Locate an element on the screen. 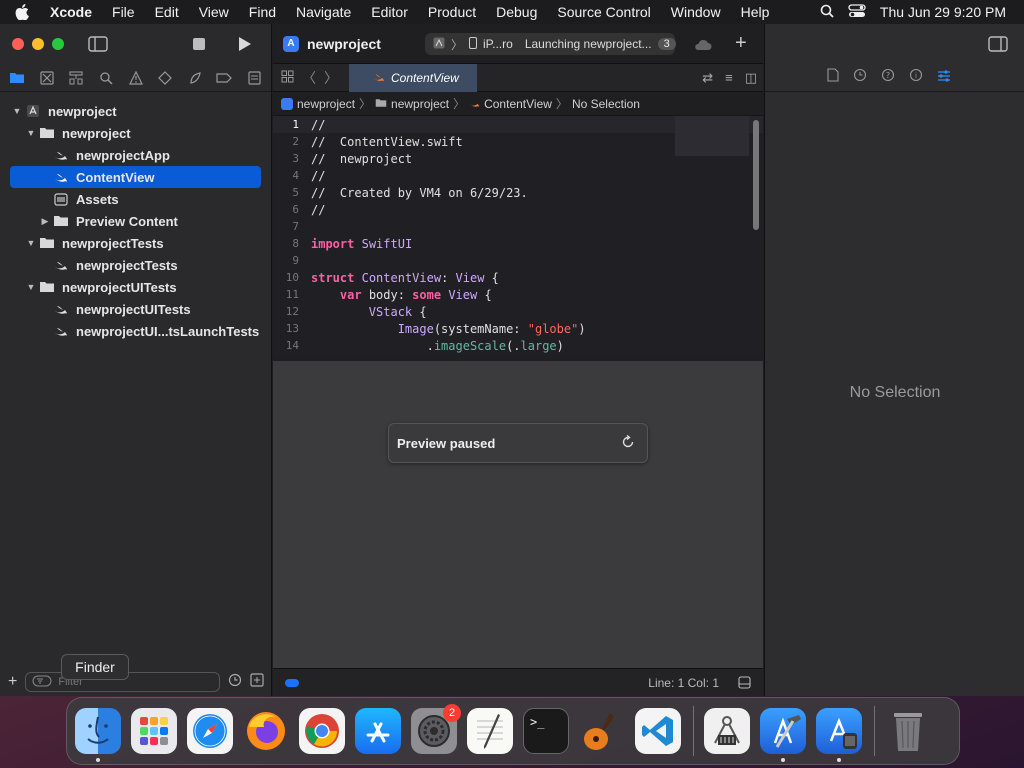 This screenshot has width=1024, height=768. minimap is located at coordinates (712, 136).